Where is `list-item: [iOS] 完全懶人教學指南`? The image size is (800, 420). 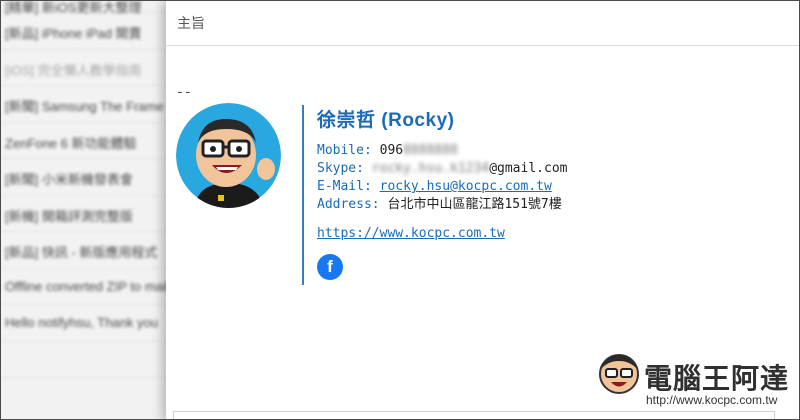
list-item: [iOS] 完全懶人教學指南 is located at coordinates (87, 68).